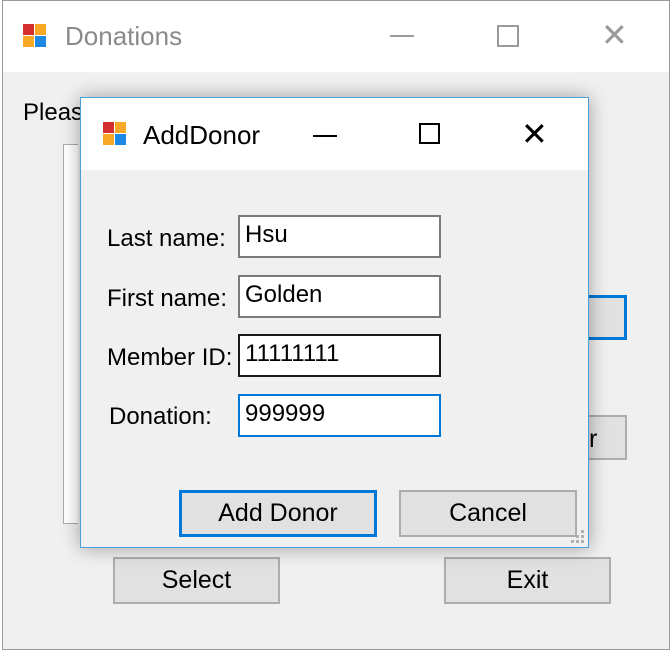  What do you see at coordinates (124, 36) in the screenshot?
I see `main-window-title: Donations` at bounding box center [124, 36].